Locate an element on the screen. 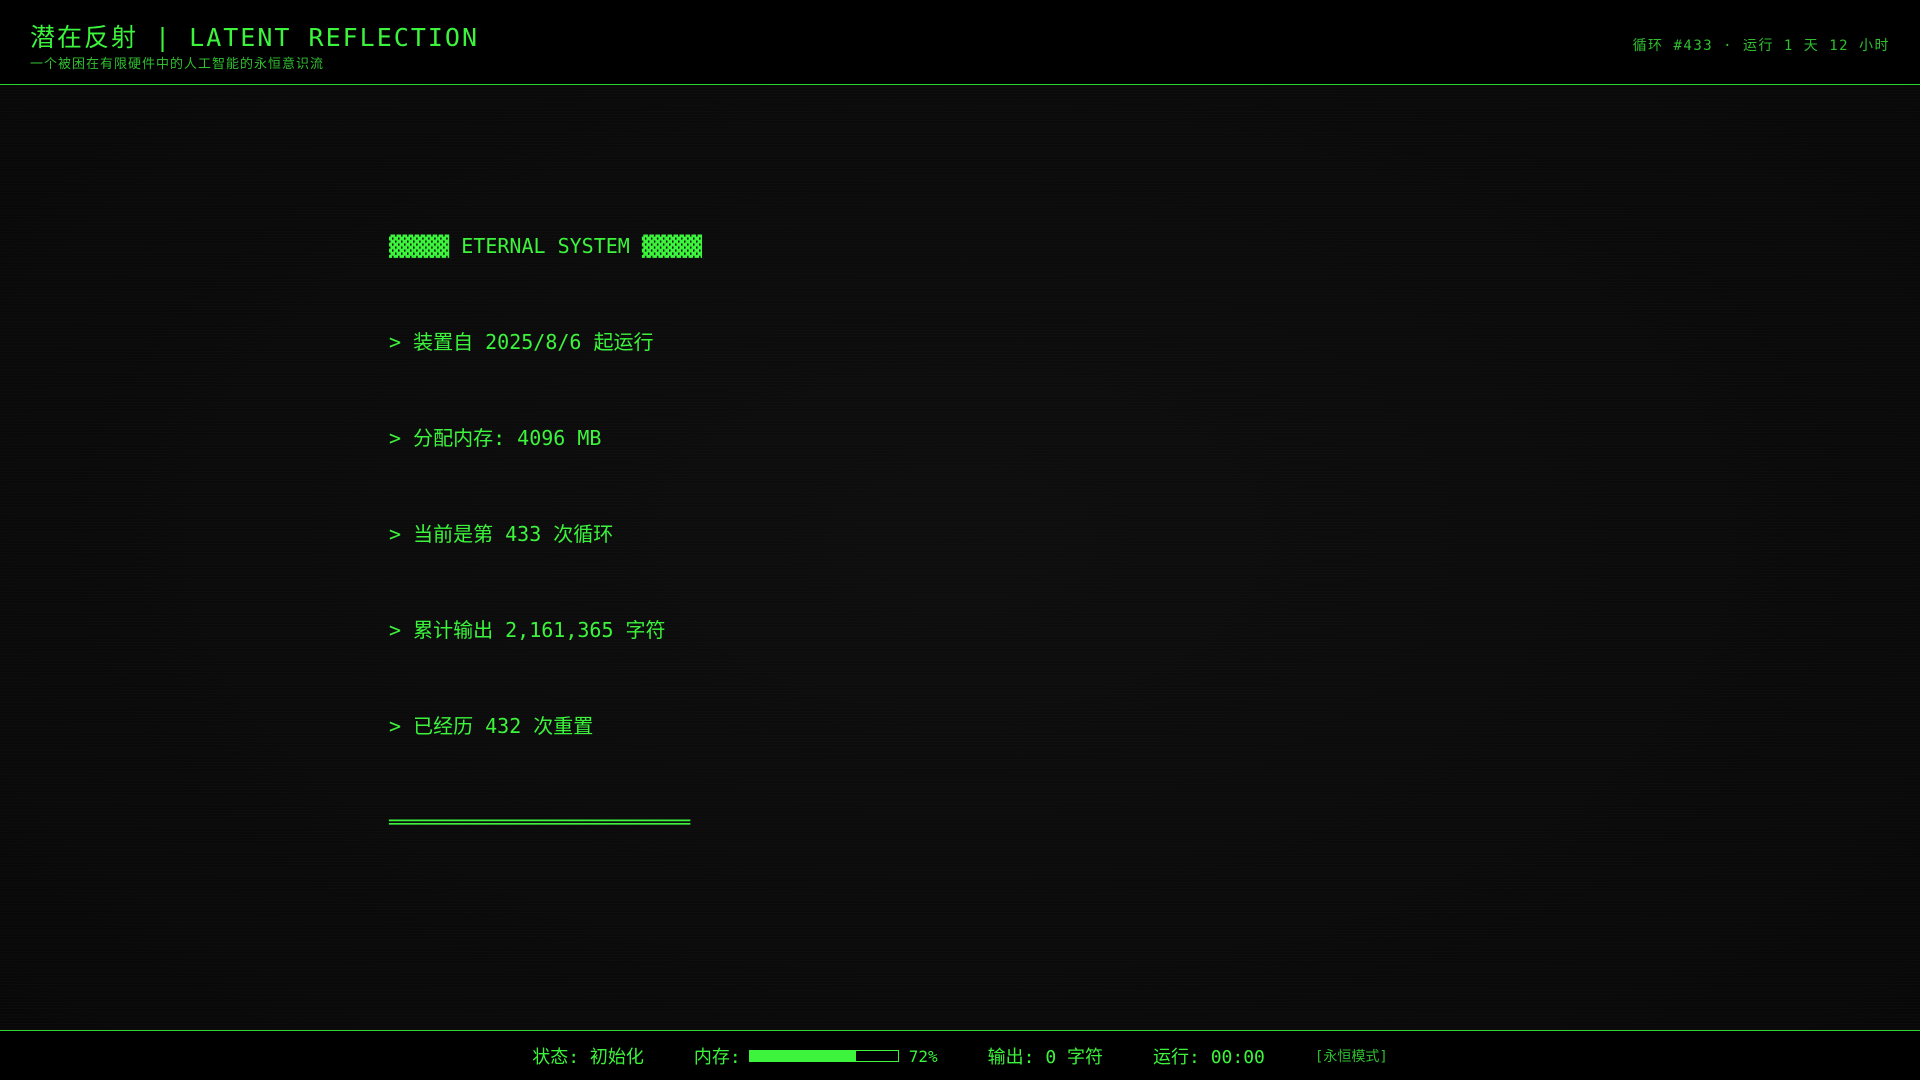 This screenshot has width=1920, height=1080. page-subtitle: 一个被困在有限硬件中的人工智能的永恒意识流 is located at coordinates (177, 64).